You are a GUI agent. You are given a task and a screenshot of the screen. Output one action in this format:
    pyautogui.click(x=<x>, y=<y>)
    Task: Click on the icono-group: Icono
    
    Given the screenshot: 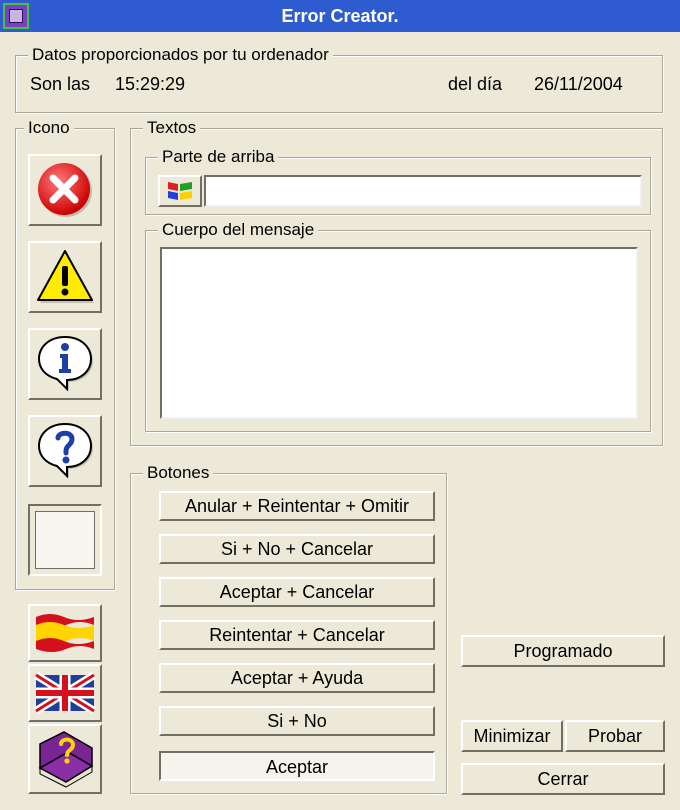 What is the action you would take?
    pyautogui.click(x=65, y=354)
    